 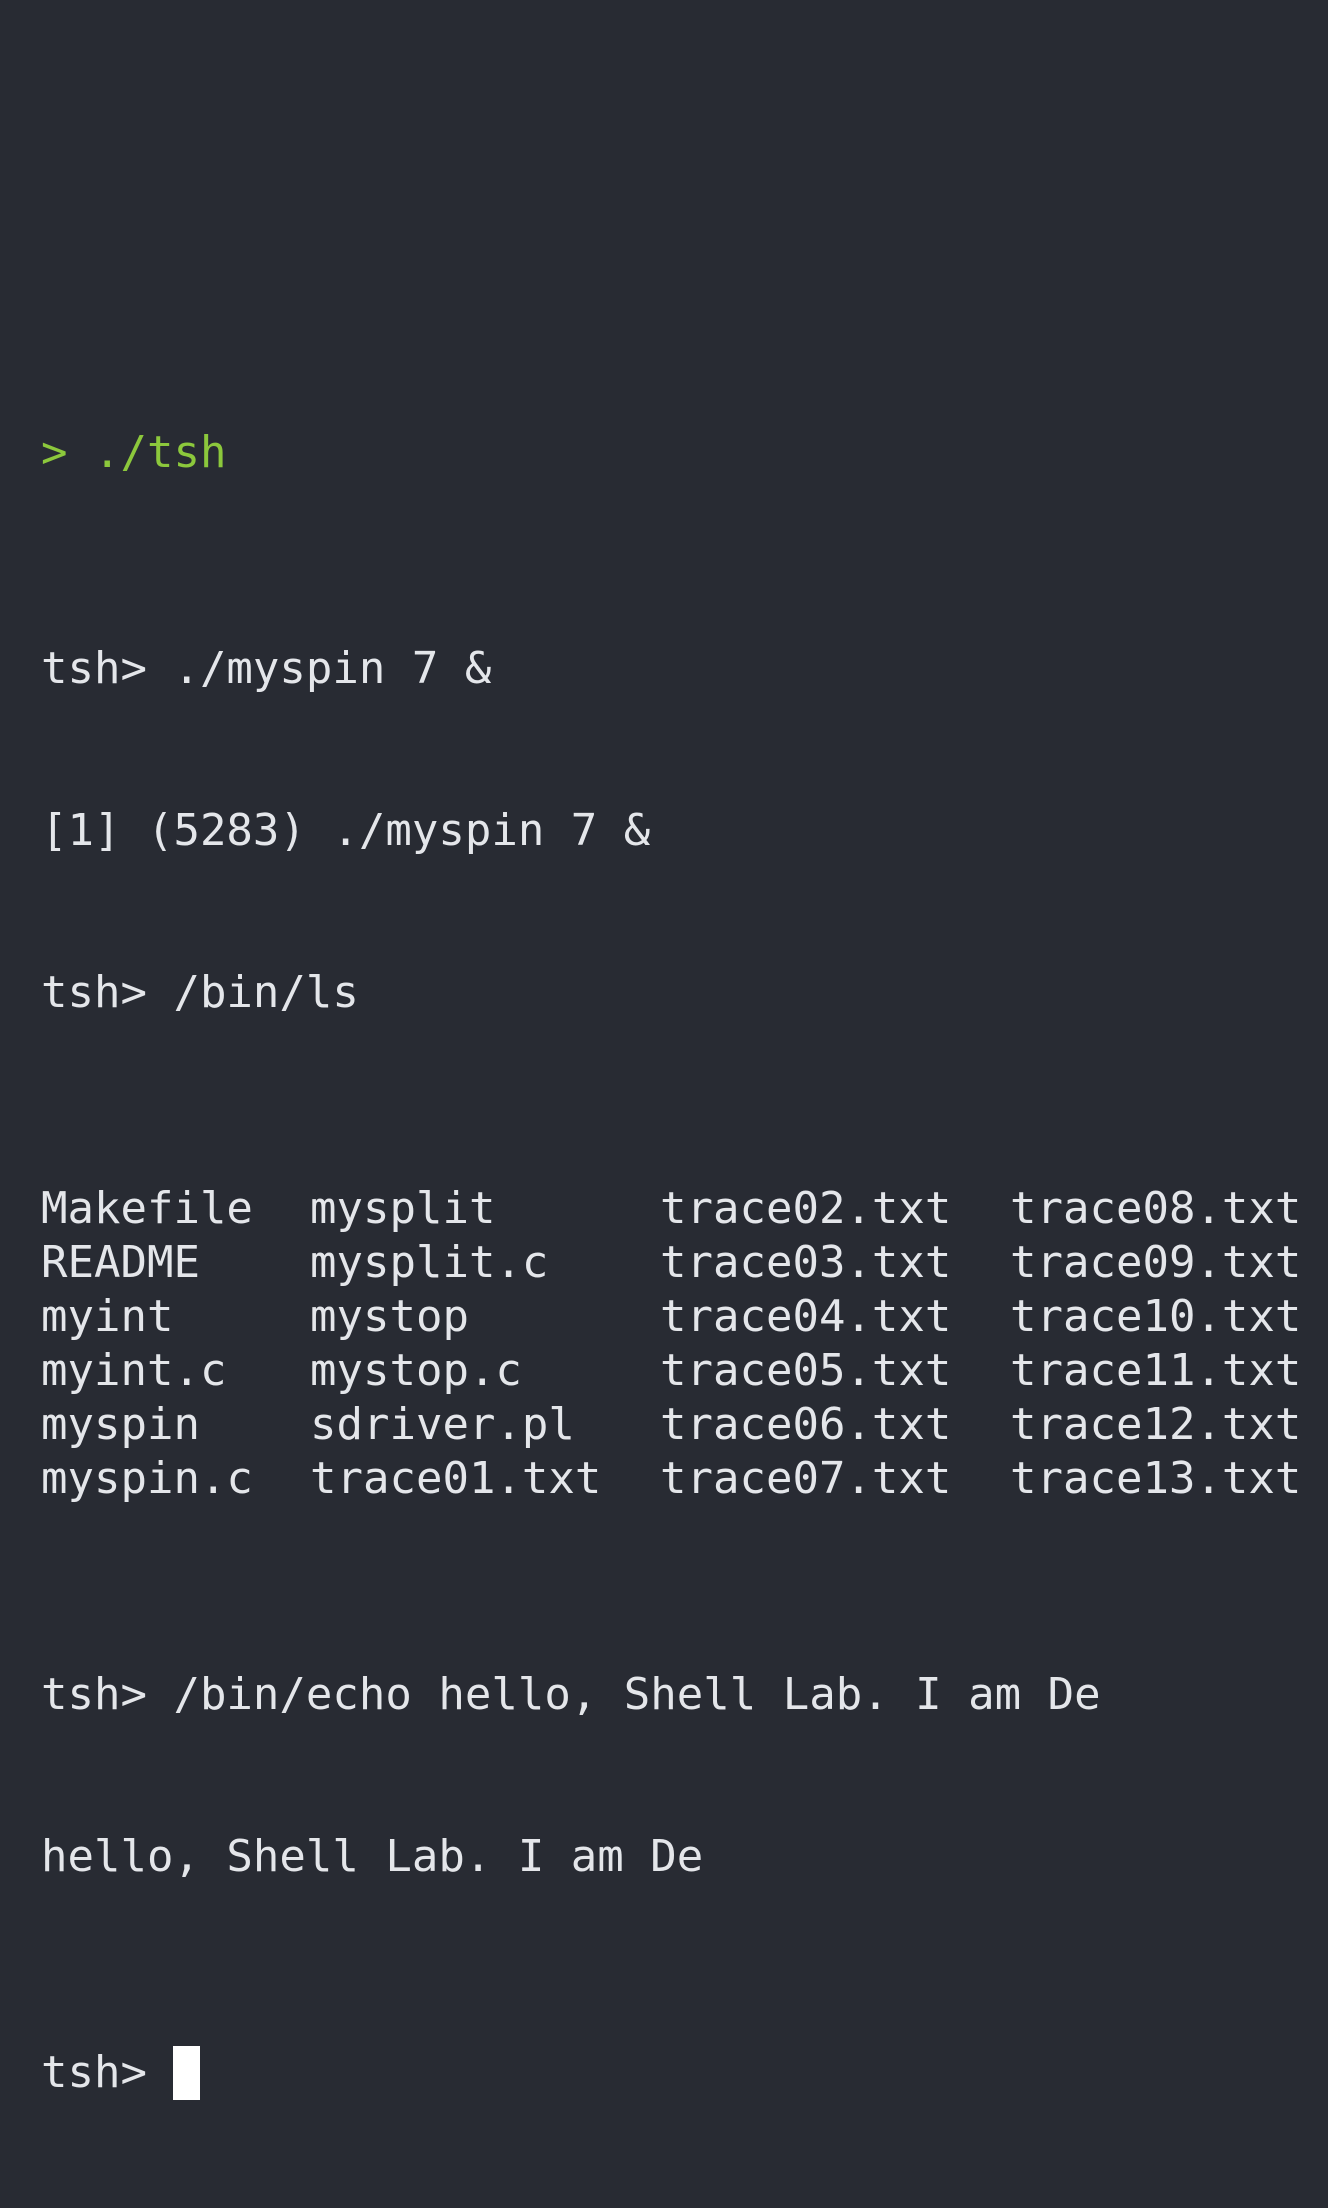 What do you see at coordinates (1156, 1424) in the screenshot?
I see `ls-entry: trace12.txt` at bounding box center [1156, 1424].